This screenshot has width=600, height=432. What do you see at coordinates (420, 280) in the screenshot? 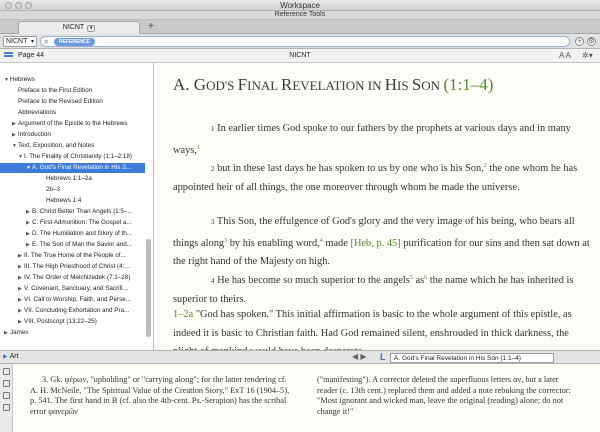
I see `verse-text: as` at bounding box center [420, 280].